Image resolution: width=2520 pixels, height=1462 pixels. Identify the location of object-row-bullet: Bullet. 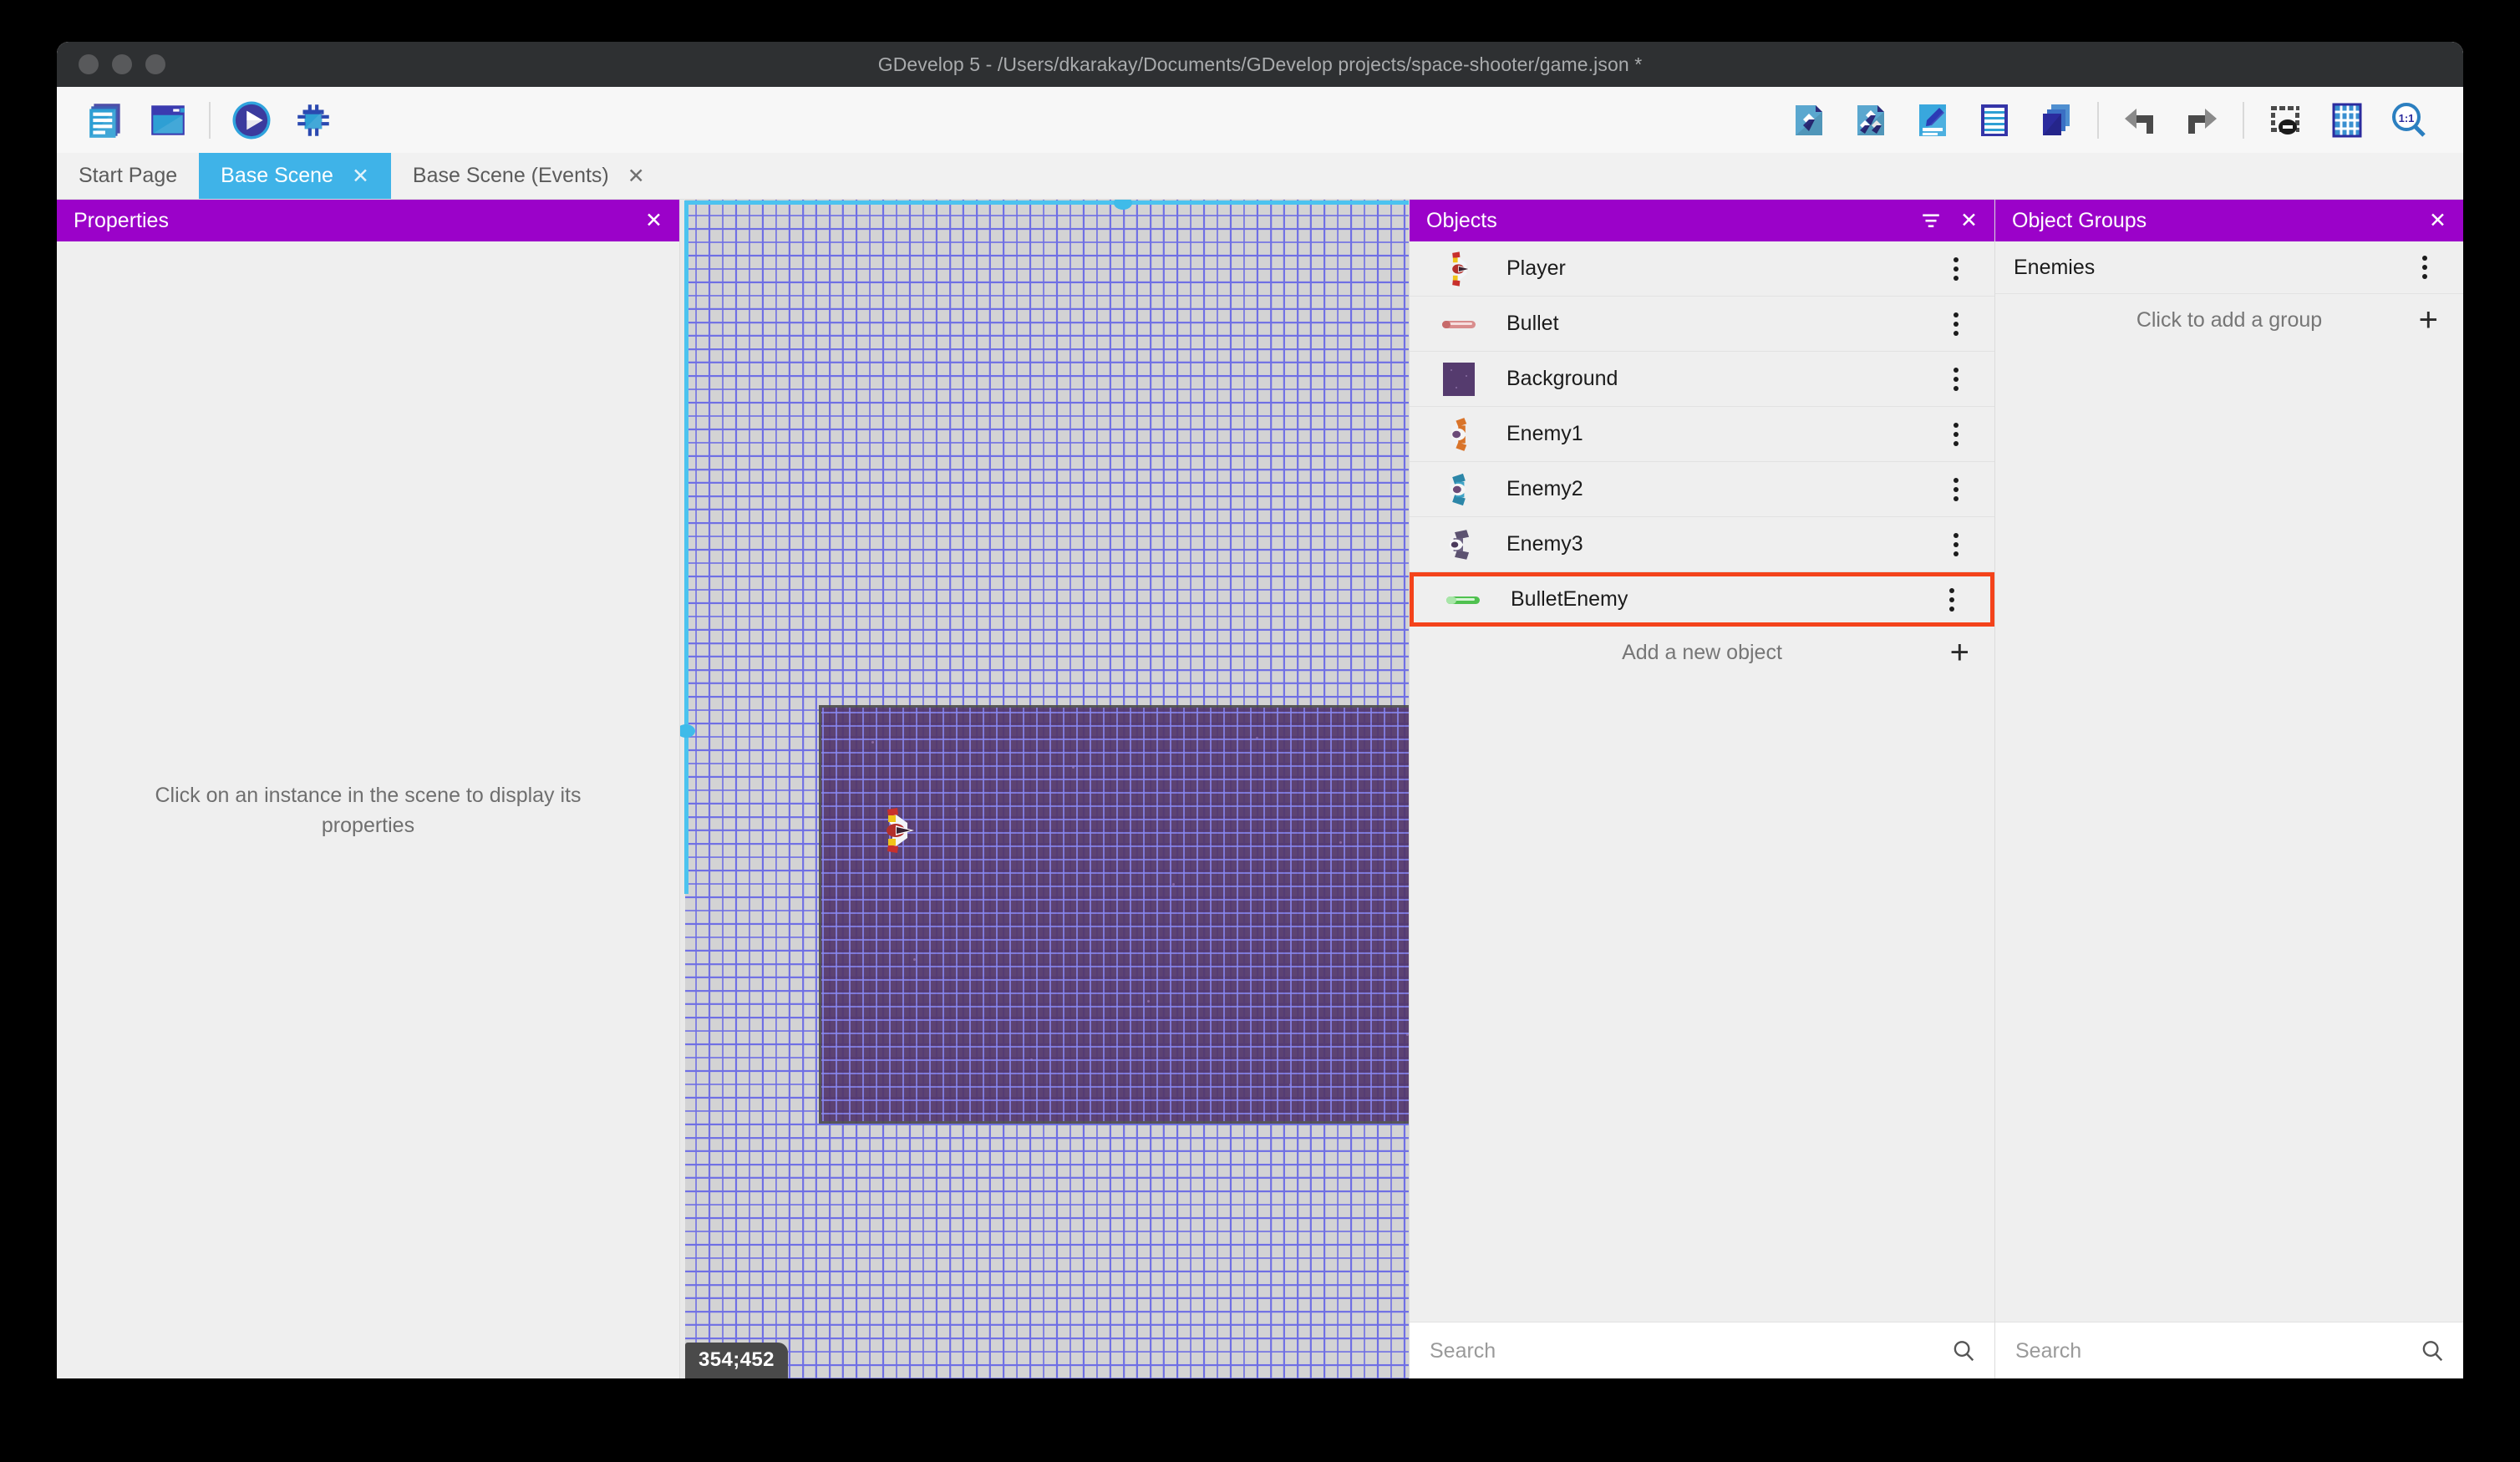
(1702, 324).